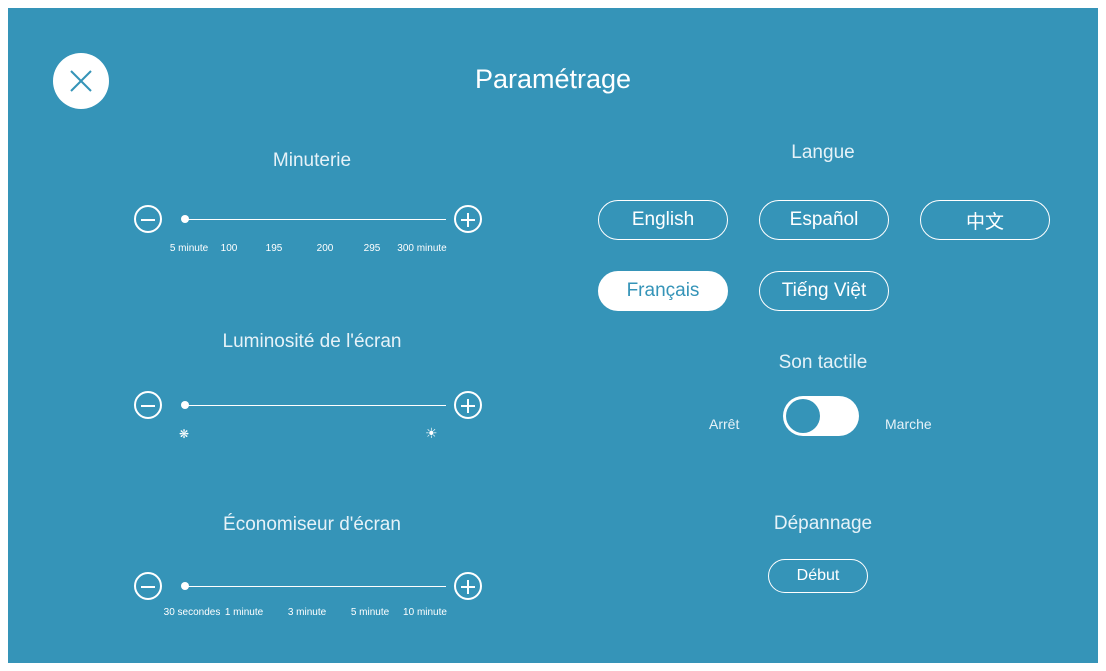 The image size is (1106, 671). I want to click on timer-decrease-button, so click(148, 219).